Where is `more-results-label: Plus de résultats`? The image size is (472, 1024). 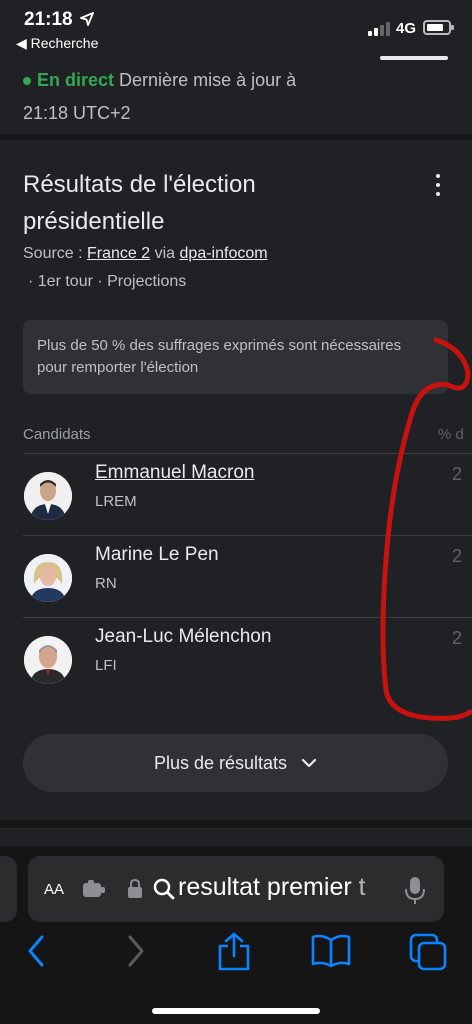
more-results-label: Plus de résultats is located at coordinates (220, 762).